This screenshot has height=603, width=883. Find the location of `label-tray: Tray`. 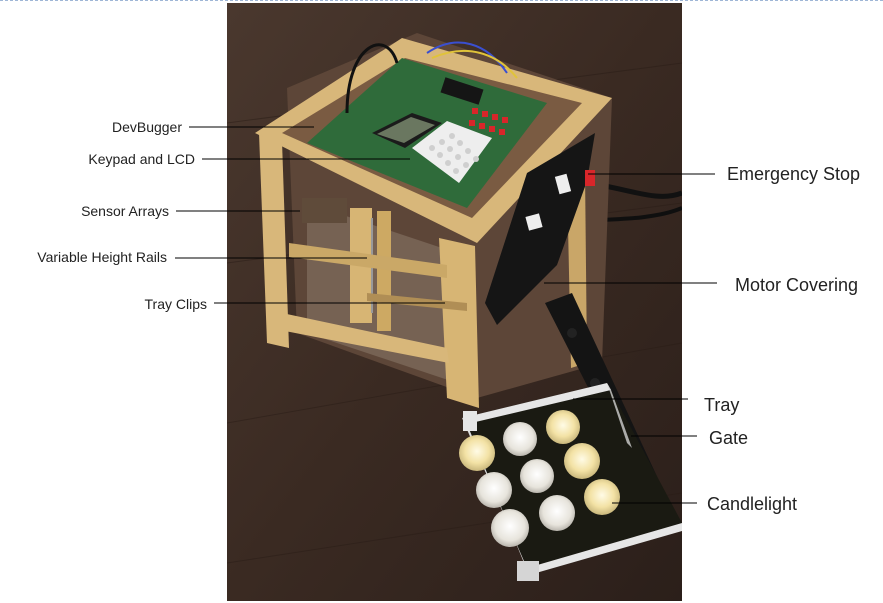

label-tray: Tray is located at coordinates (722, 405).